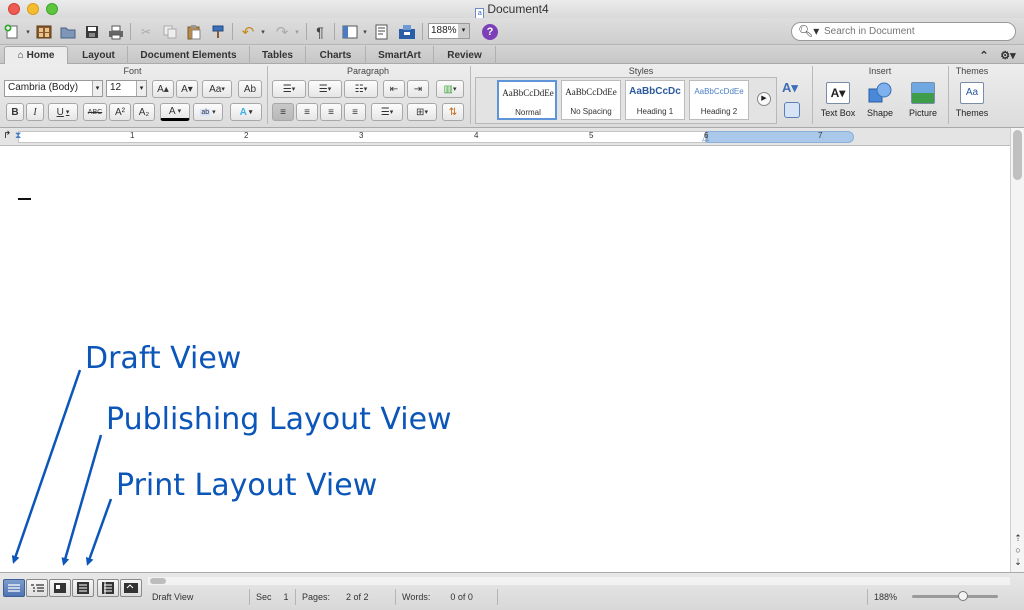 The image size is (1024, 610). Describe the element at coordinates (189, 55) in the screenshot. I see `tab-document-elements: Document Elements` at that location.